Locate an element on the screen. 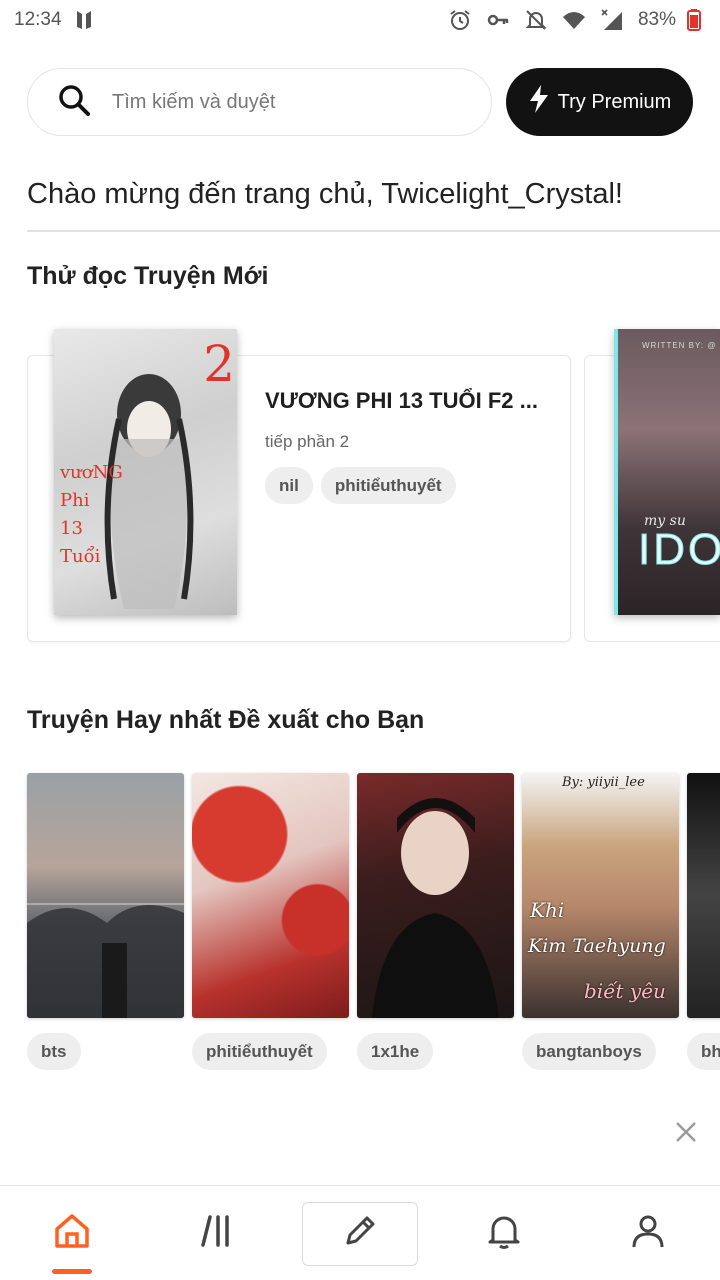 This screenshot has width=720, height=1280. person-icon is located at coordinates (648, 1233).